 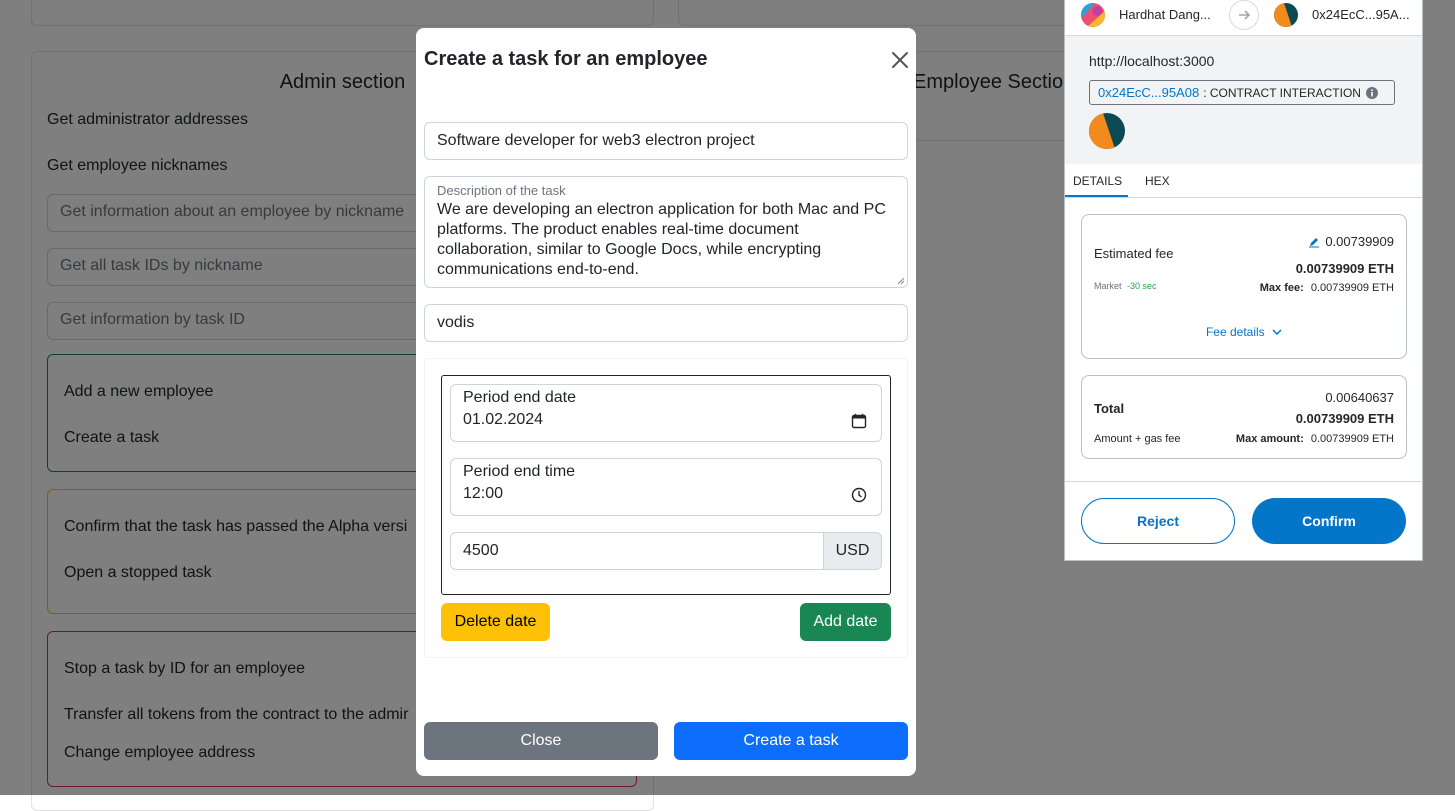 What do you see at coordinates (1352, 288) in the screenshot?
I see `max-fee-value: 0.00739909 ETH` at bounding box center [1352, 288].